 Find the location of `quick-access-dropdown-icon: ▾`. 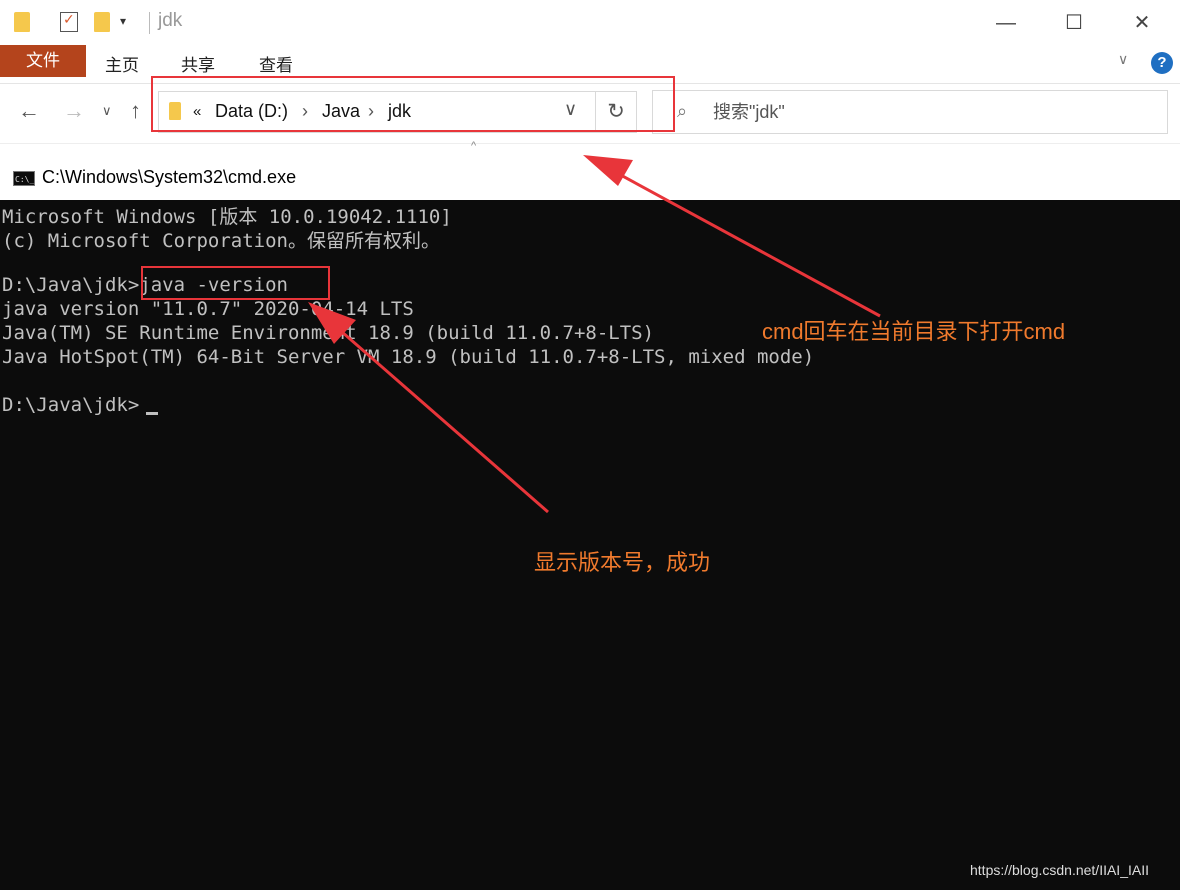

quick-access-dropdown-icon: ▾ is located at coordinates (123, 21).